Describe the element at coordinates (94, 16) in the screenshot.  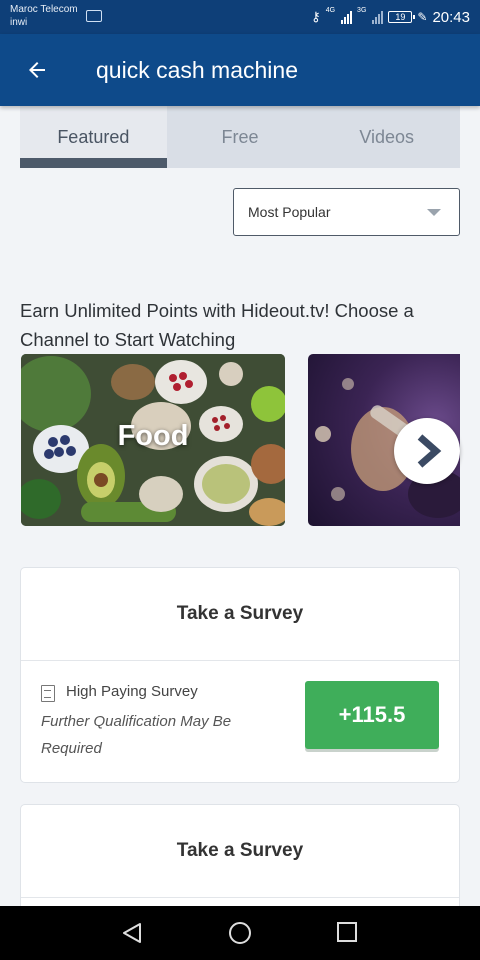
I see `activity-icon` at that location.